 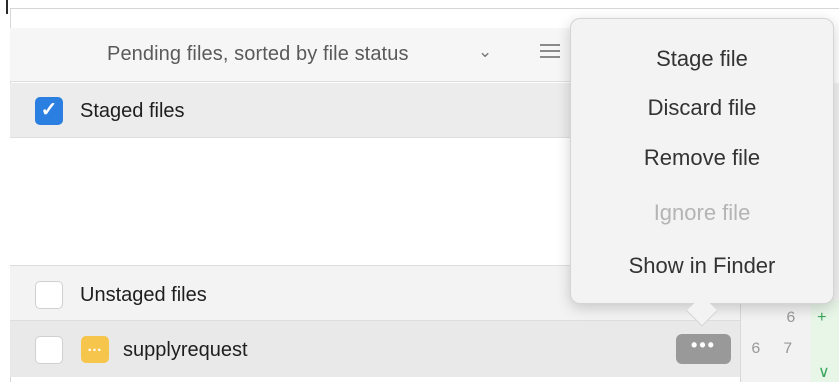 What do you see at coordinates (702, 212) in the screenshot?
I see `menu-item-ignore-file: Ignore file` at bounding box center [702, 212].